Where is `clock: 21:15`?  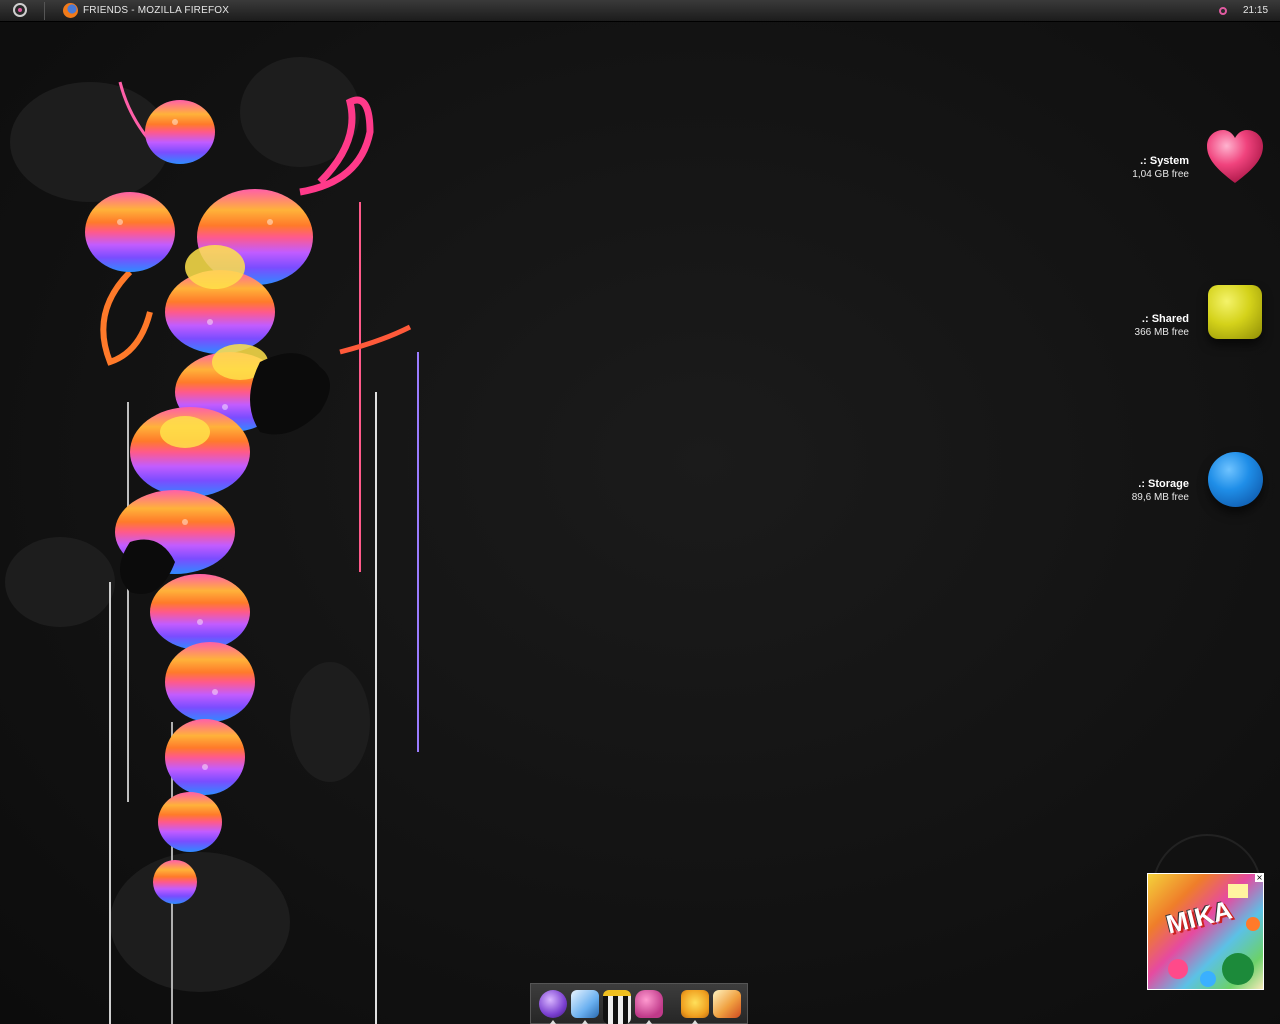
clock: 21:15 is located at coordinates (1255, 10).